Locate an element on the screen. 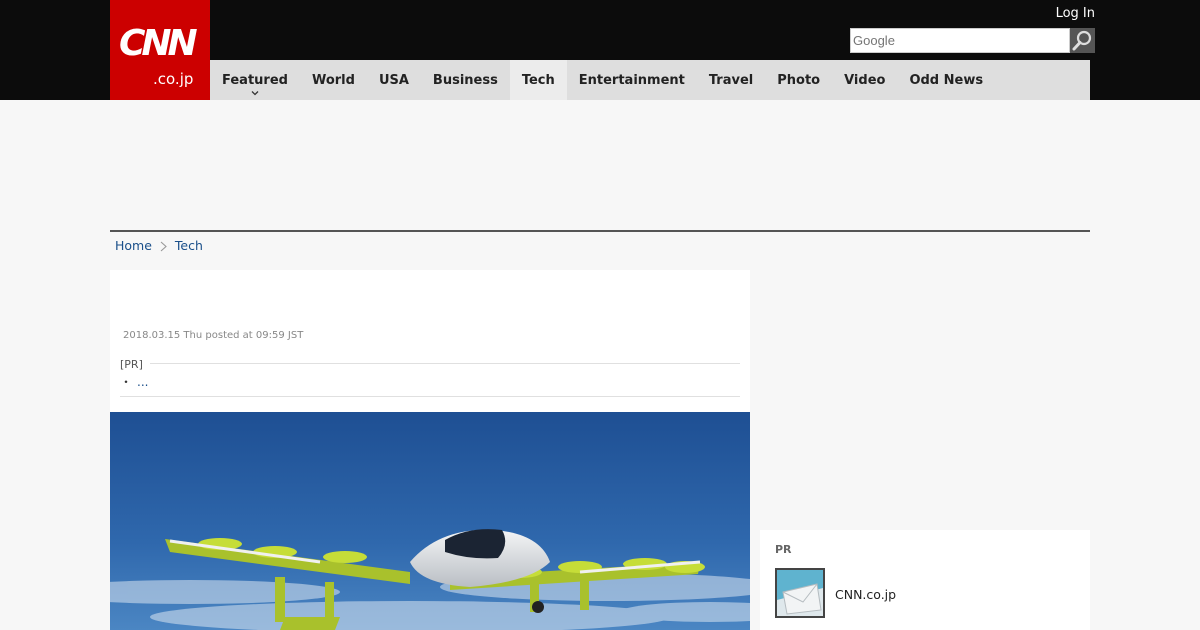 Image resolution: width=1200 pixels, height=630 pixels. nav-travel: Travel is located at coordinates (731, 80).